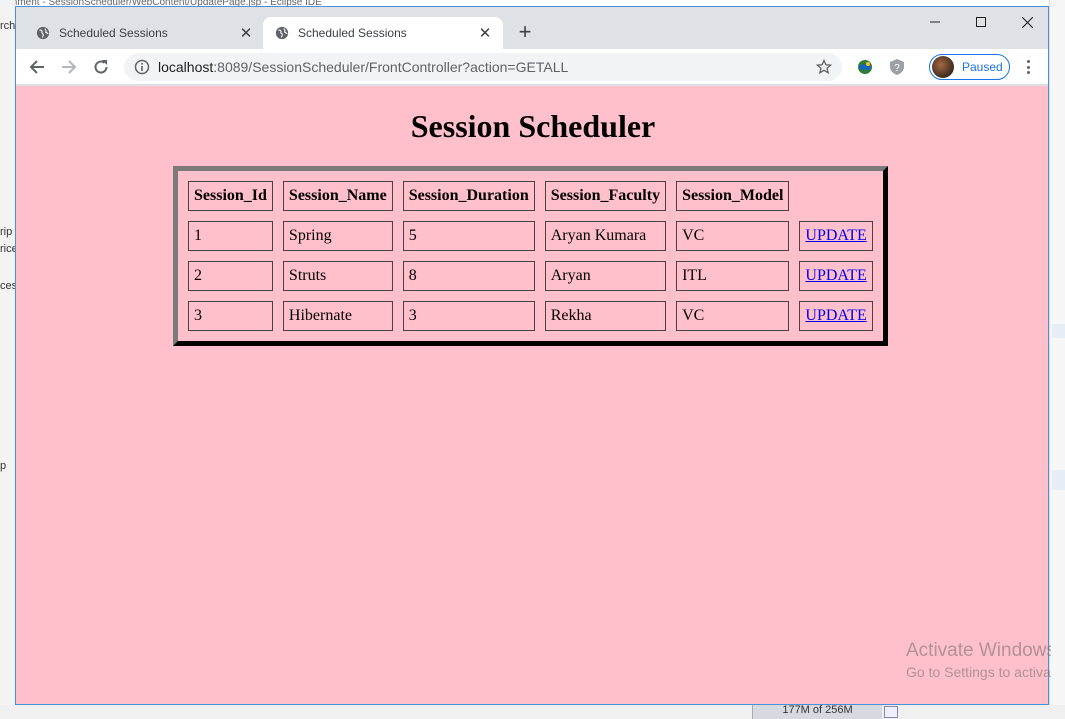  What do you see at coordinates (824, 67) in the screenshot?
I see `bookmark-star-icon` at bounding box center [824, 67].